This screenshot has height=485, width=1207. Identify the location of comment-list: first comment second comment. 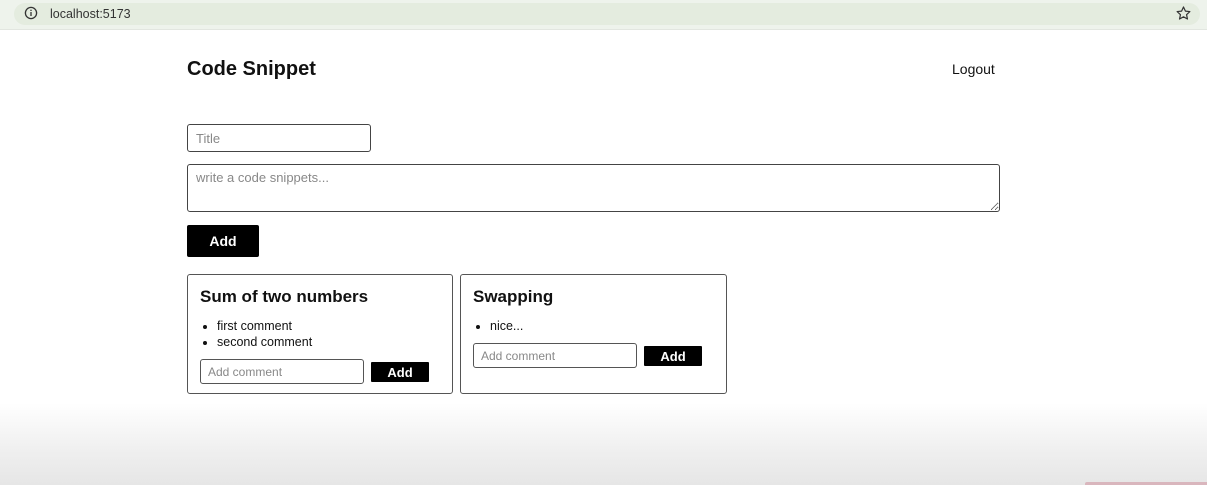
(256, 334).